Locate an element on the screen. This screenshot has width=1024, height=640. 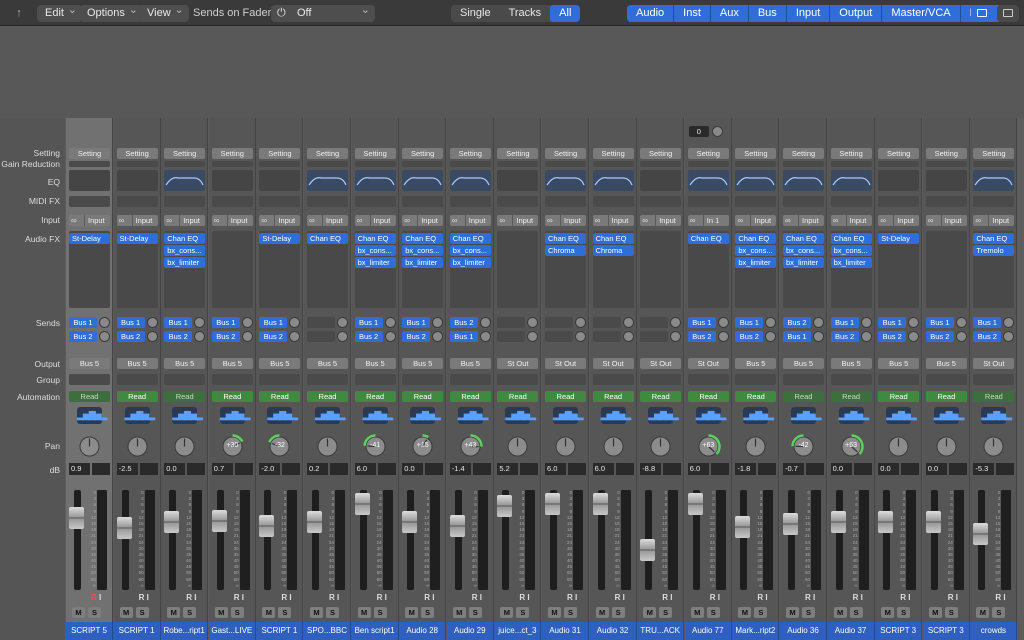
volume-db-value: 0.9 is located at coordinates (79, 469).